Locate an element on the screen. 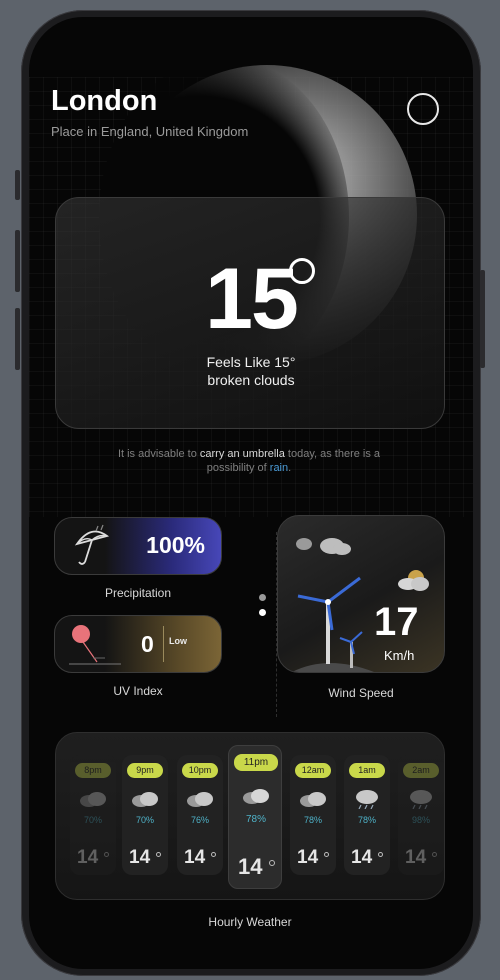 This screenshot has width=500, height=980. uv-index-value: 0 is located at coordinates (147, 644).